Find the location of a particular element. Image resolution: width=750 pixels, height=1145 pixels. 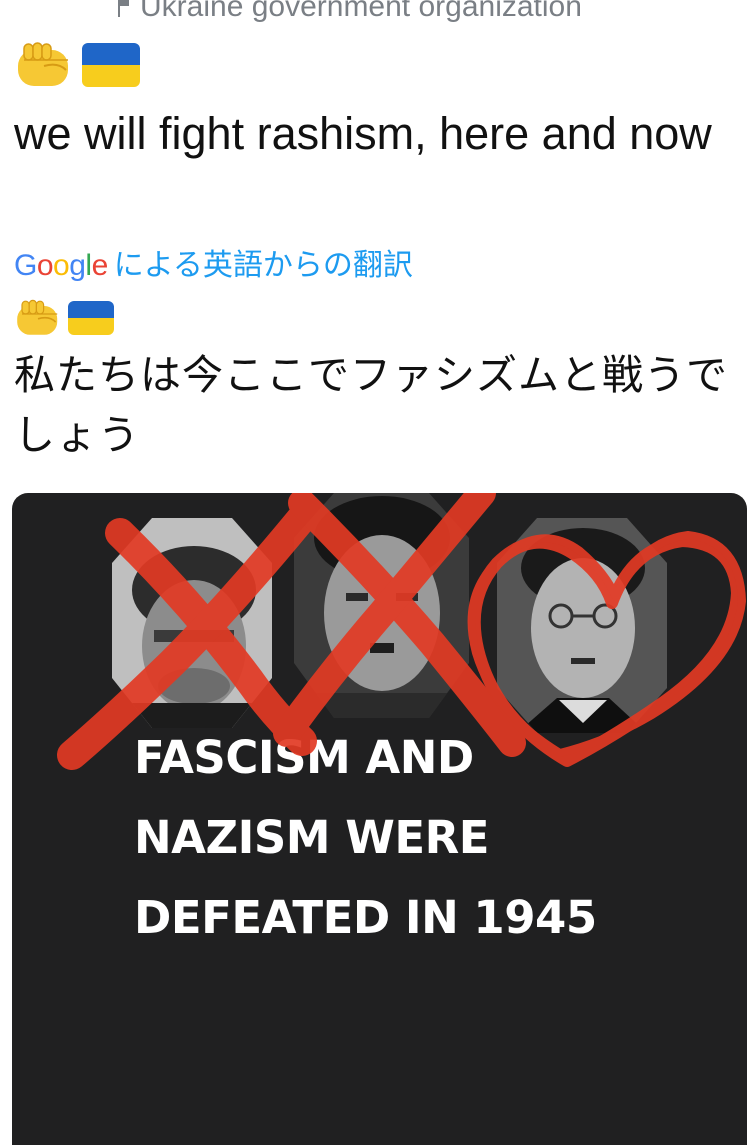

translate-label: による英語からの翻訳 is located at coordinates (263, 265).